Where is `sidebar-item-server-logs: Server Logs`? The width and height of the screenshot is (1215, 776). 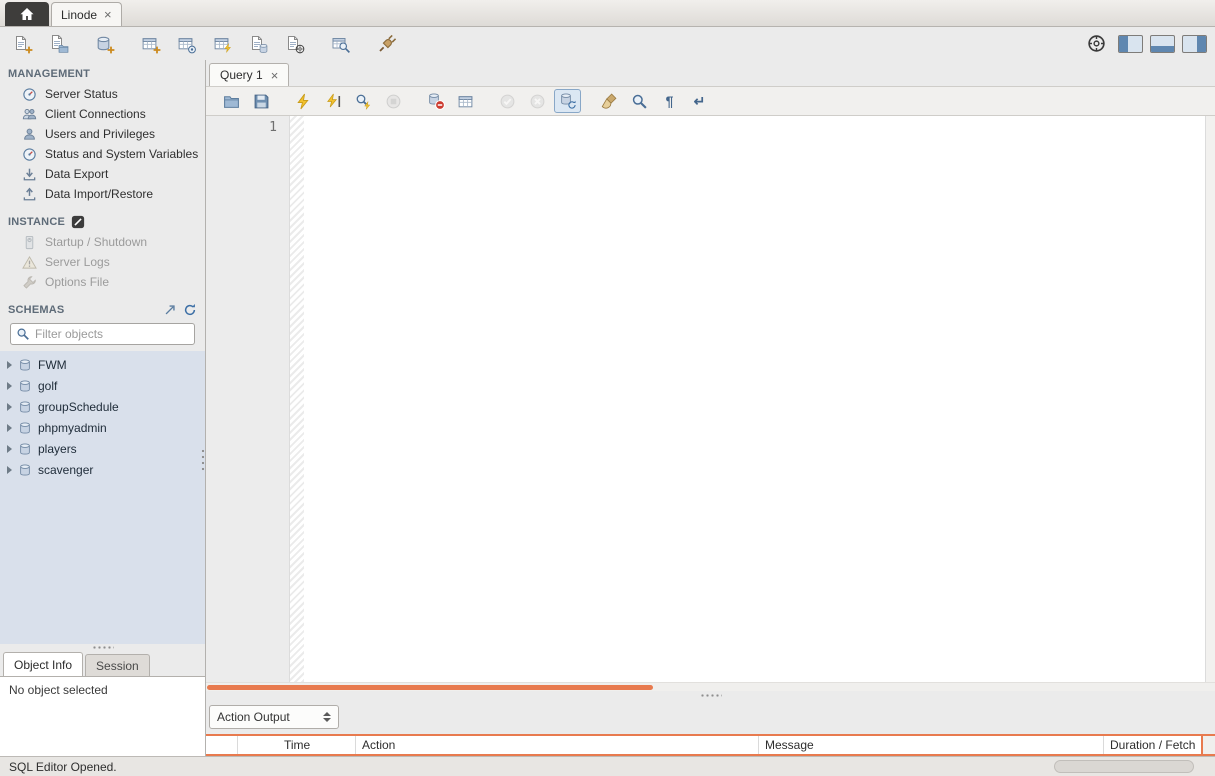
sidebar-item-server-logs: Server Logs is located at coordinates (102, 262).